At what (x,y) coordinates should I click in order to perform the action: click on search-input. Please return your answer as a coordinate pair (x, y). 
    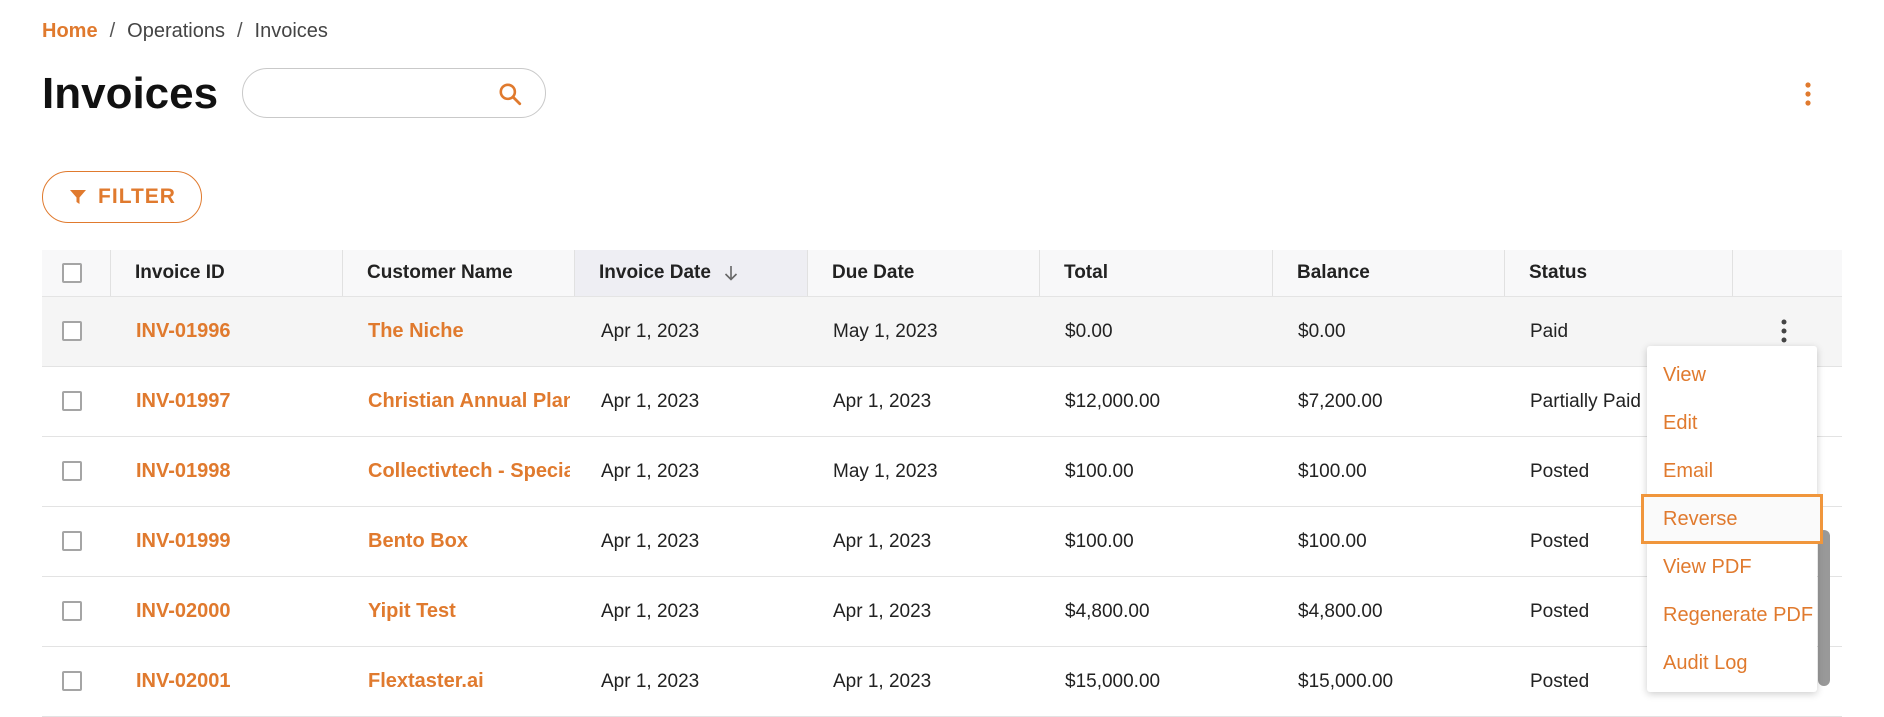
    Looking at the image, I should click on (380, 94).